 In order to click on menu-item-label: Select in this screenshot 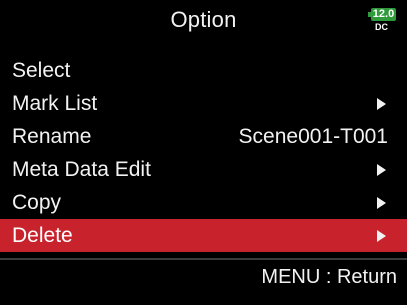, I will do `click(41, 70)`.